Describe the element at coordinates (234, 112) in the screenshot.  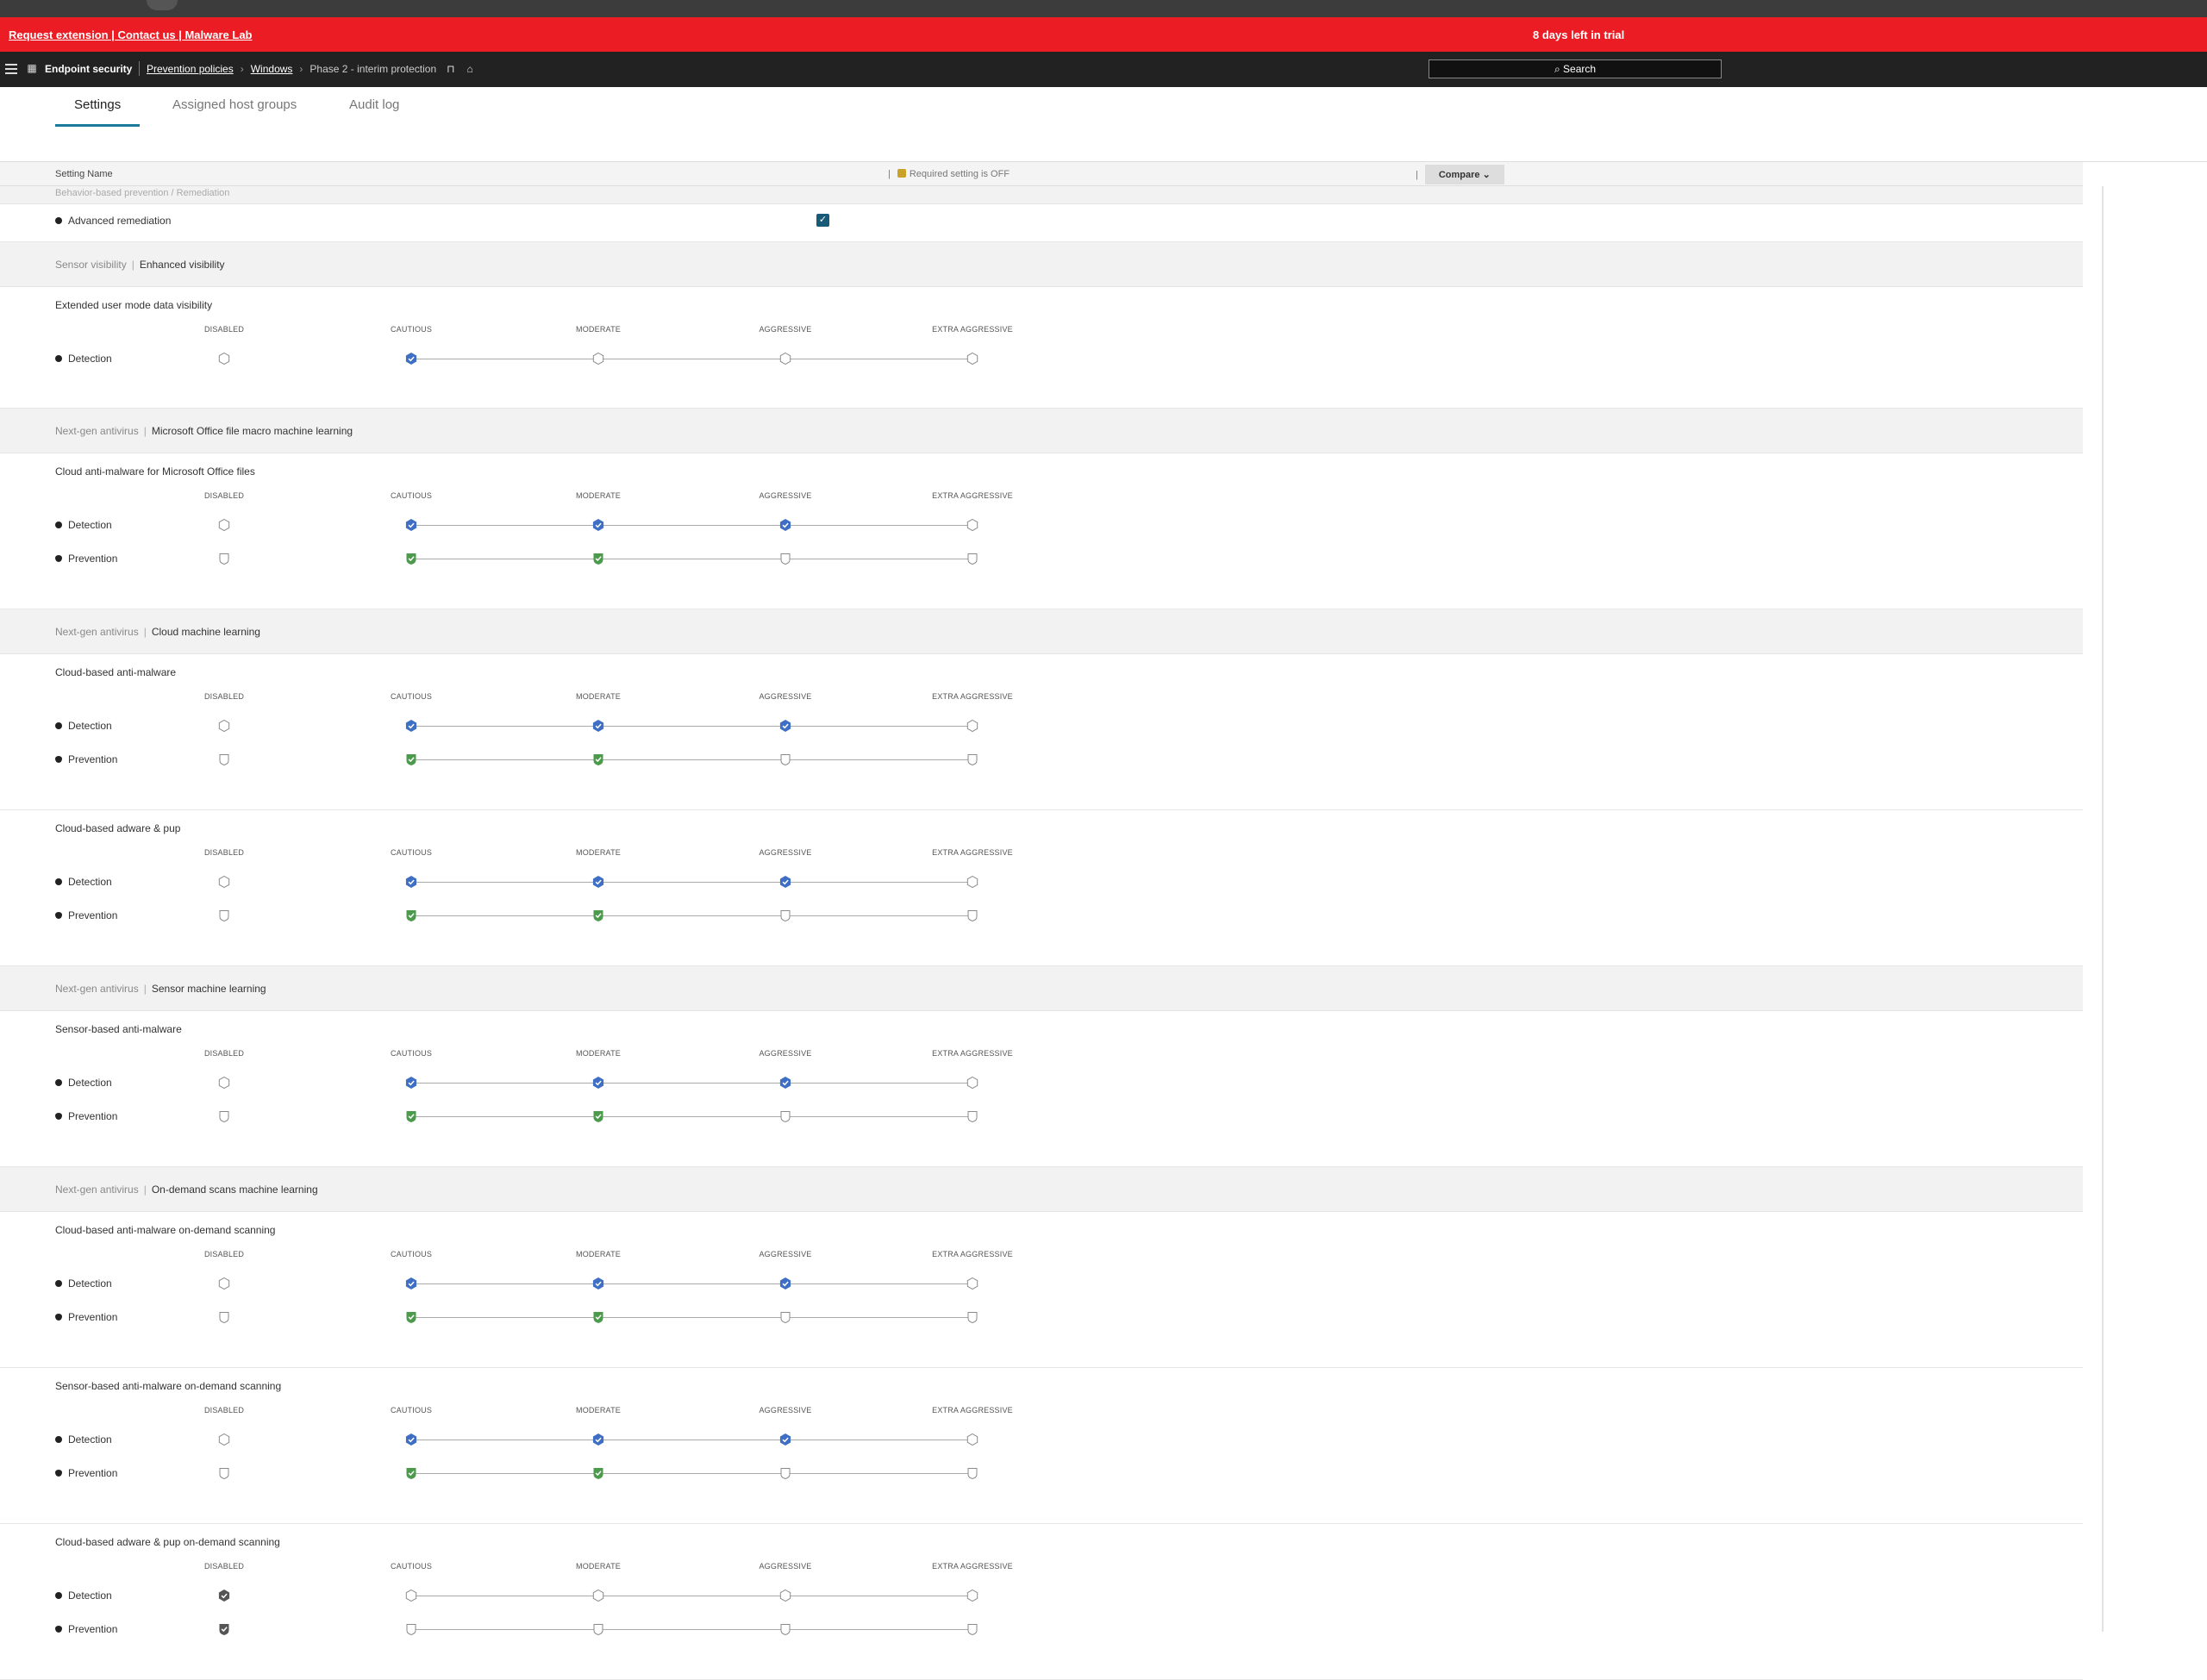
I see `tab-assigned-host-groups: Assigned host groups` at that location.